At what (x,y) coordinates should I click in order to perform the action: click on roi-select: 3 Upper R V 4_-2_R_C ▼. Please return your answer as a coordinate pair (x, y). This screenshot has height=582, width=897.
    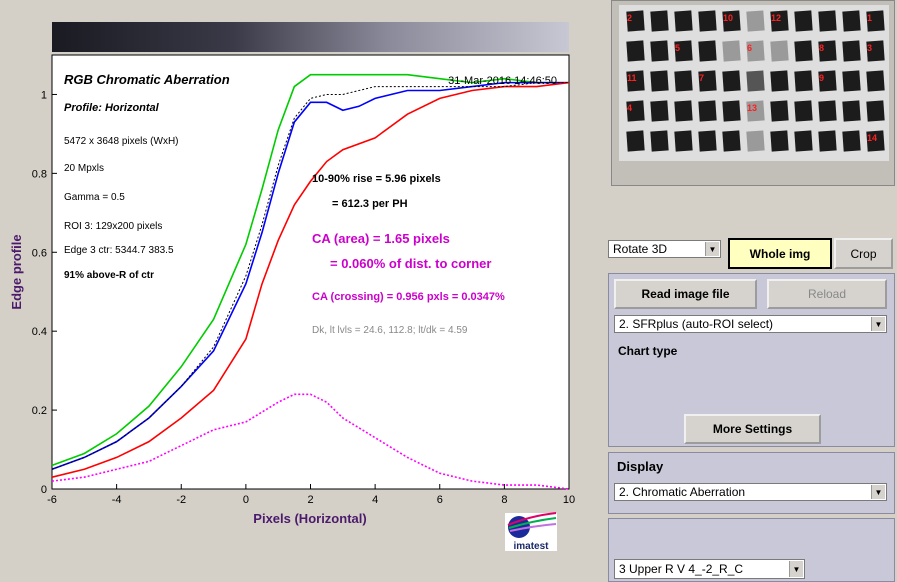
    Looking at the image, I should click on (709, 569).